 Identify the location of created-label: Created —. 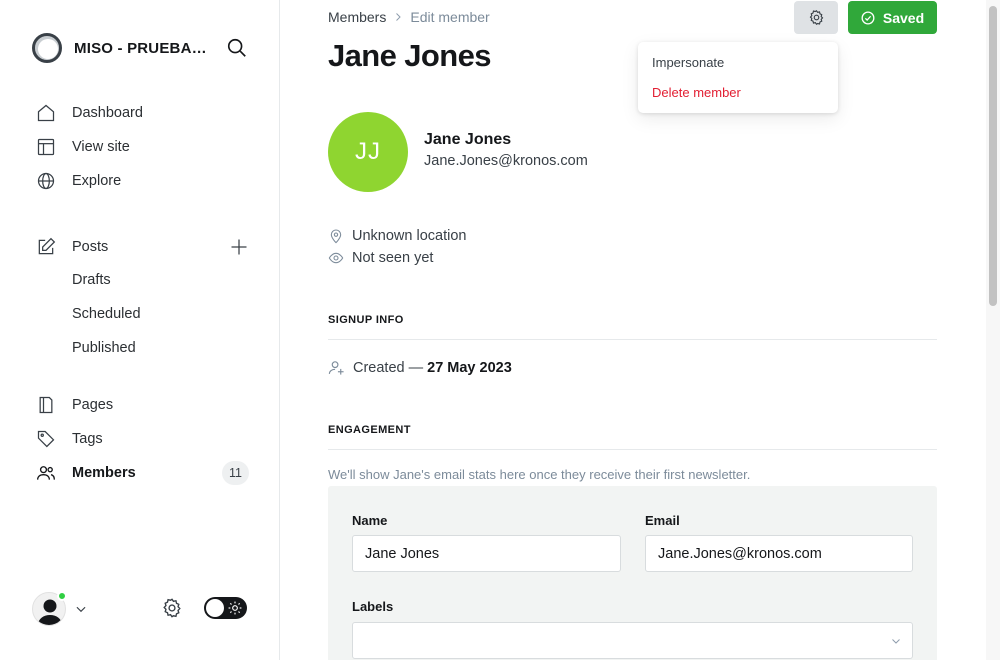
(388, 367).